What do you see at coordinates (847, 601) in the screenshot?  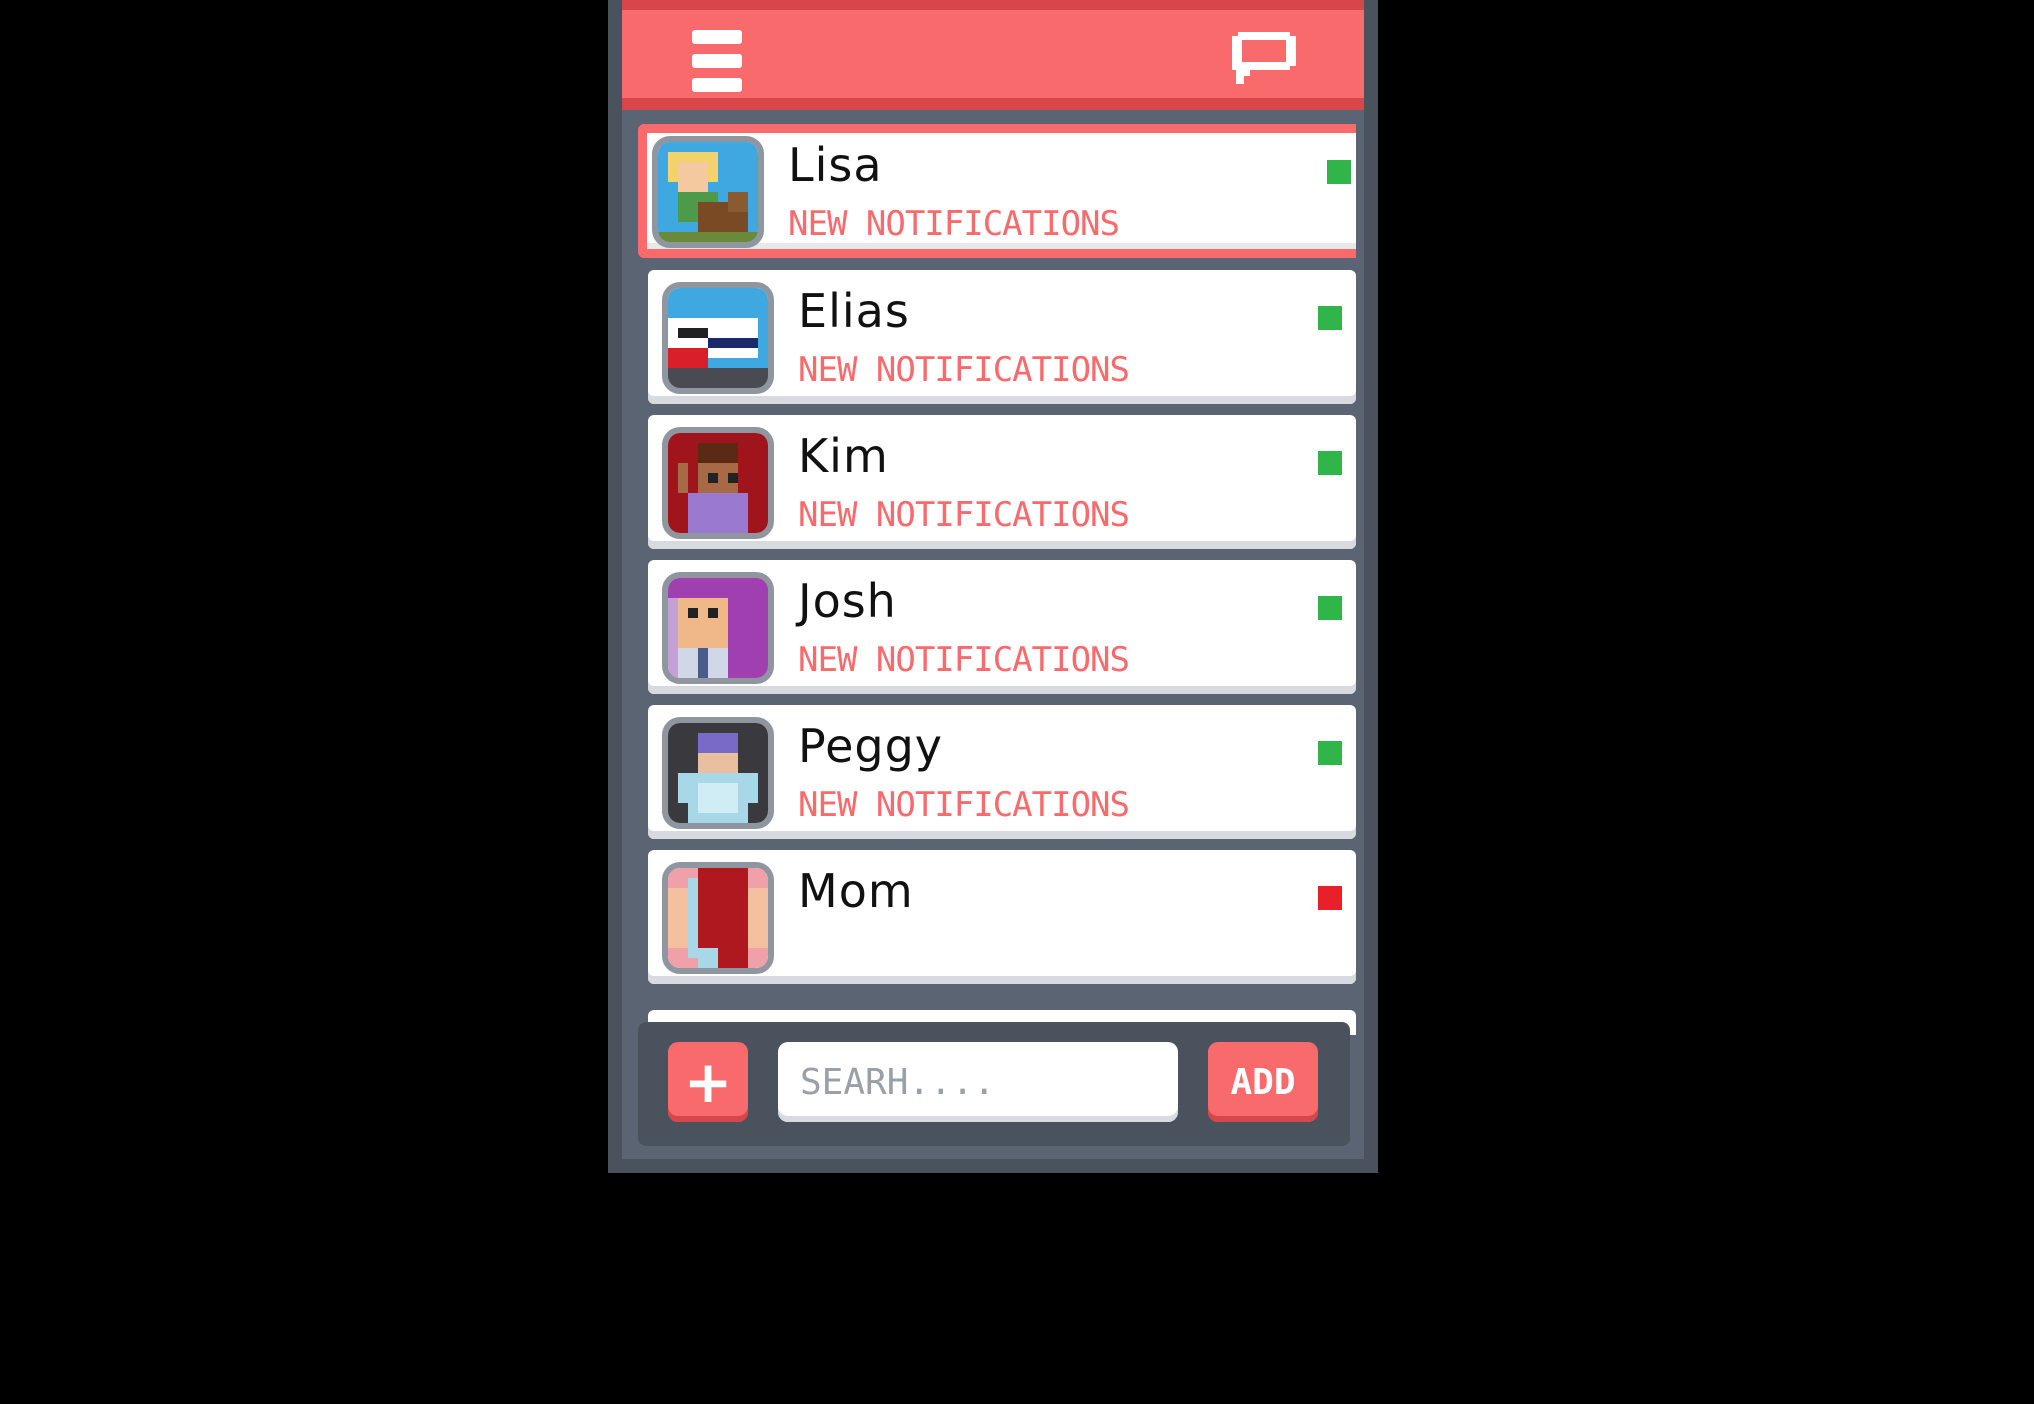 I see `contact-name: Josh` at bounding box center [847, 601].